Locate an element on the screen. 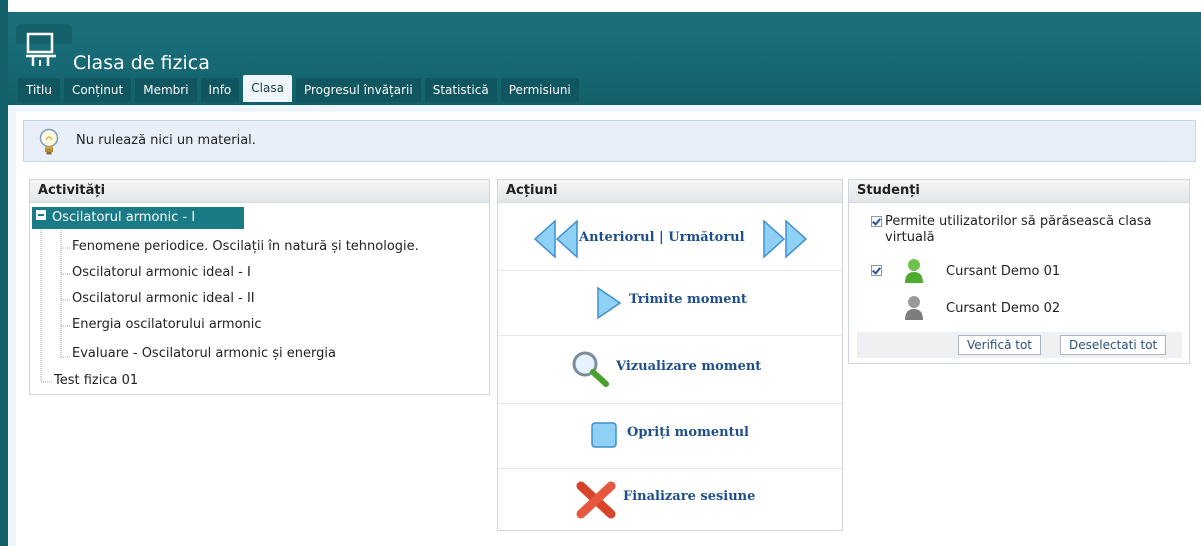 The image size is (1201, 546). magnifier-icon is located at coordinates (590, 369).